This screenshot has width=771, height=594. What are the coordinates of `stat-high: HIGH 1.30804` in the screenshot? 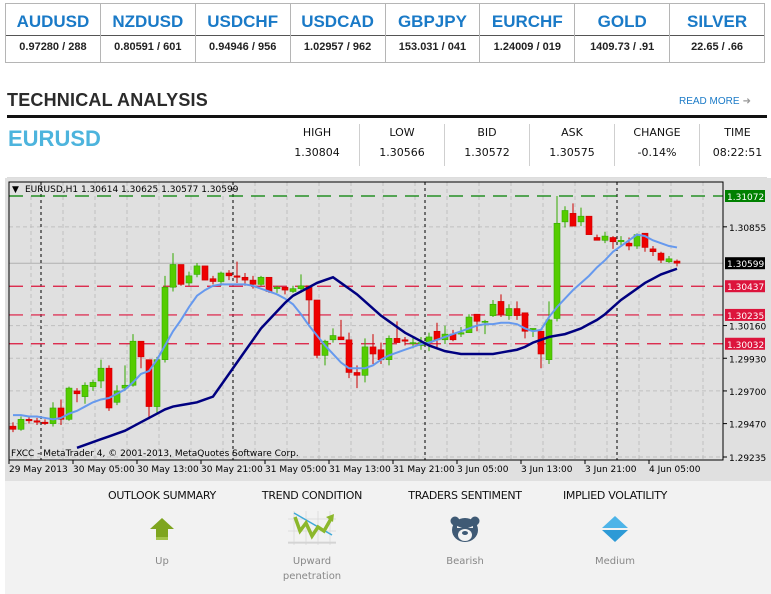 It's located at (317, 145).